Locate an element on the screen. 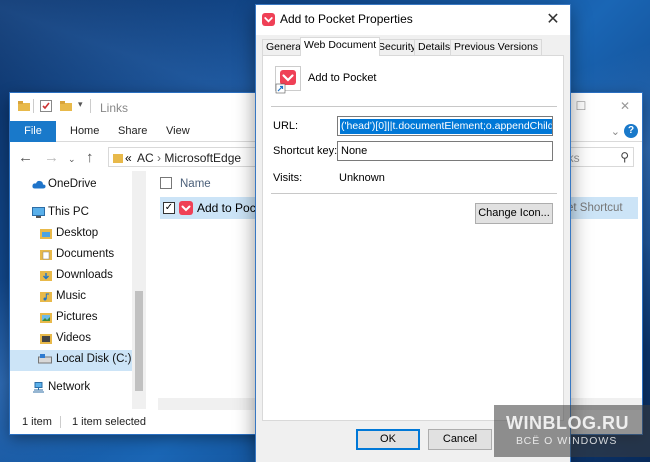 This screenshot has height=462, width=650. help-icon: ? is located at coordinates (631, 131).